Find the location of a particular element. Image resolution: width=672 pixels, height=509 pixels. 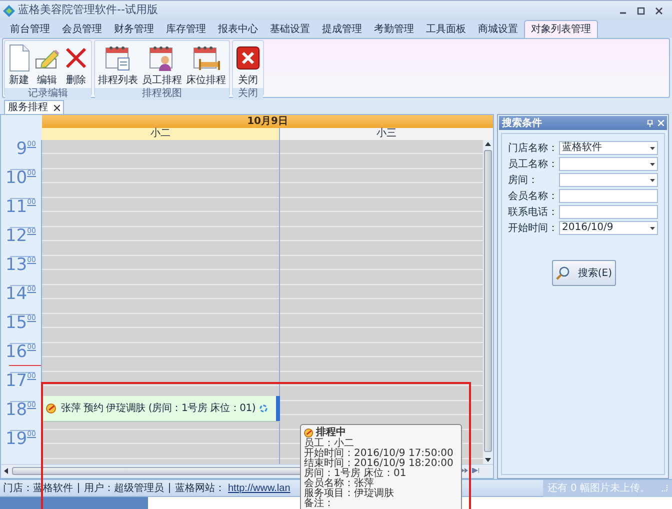

search-button: 搜索(E) is located at coordinates (584, 273).